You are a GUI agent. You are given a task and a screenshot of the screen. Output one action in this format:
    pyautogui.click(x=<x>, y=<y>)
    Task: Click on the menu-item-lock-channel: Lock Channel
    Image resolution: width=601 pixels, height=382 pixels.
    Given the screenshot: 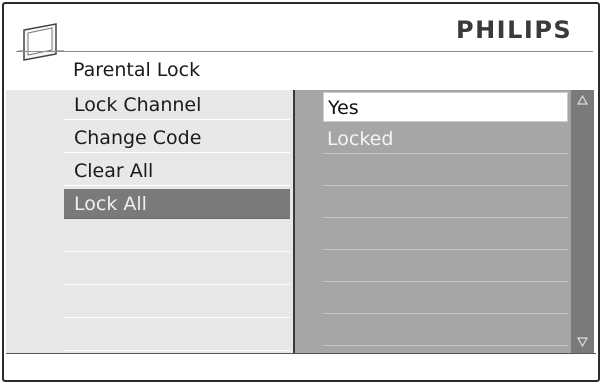 What is the action you would take?
    pyautogui.click(x=177, y=105)
    